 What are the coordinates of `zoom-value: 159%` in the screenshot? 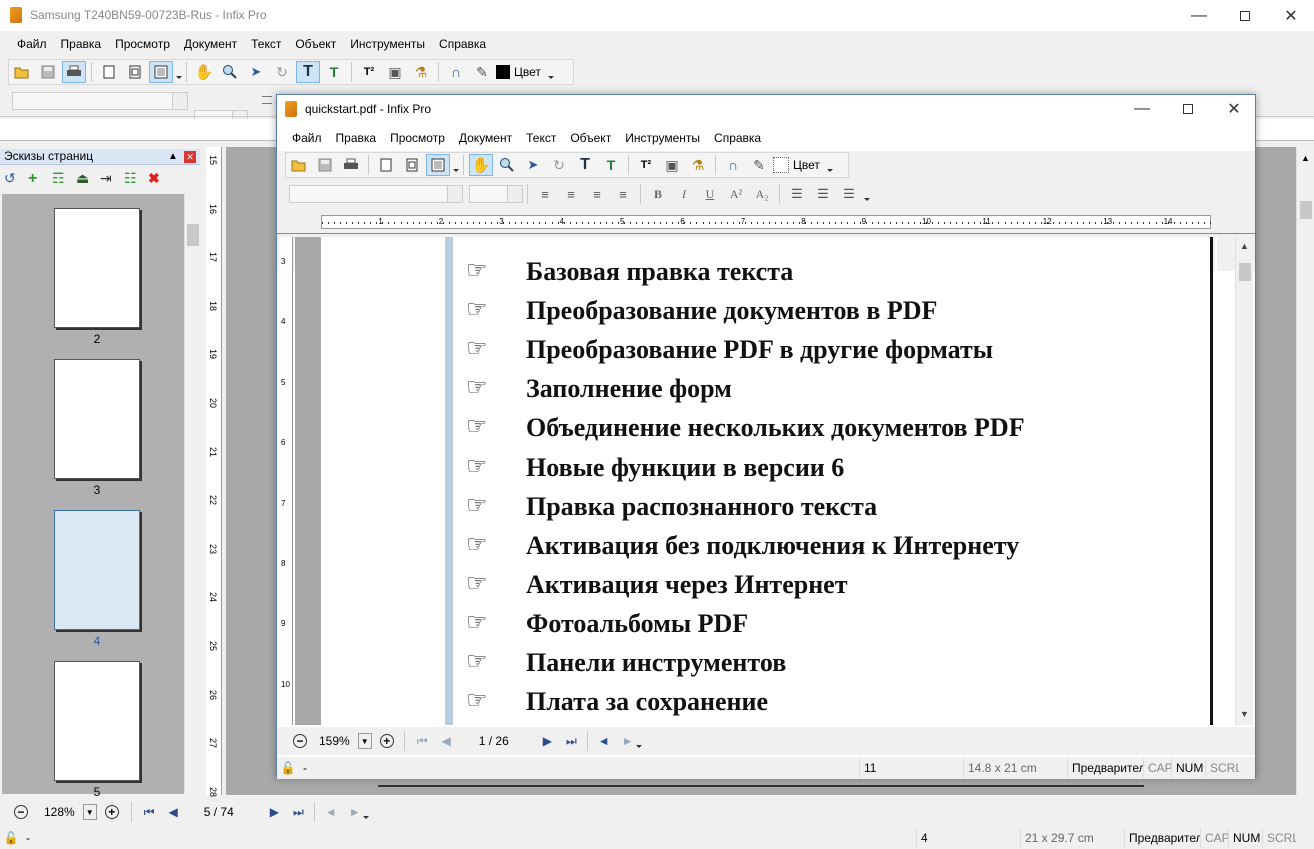 It's located at (334, 741).